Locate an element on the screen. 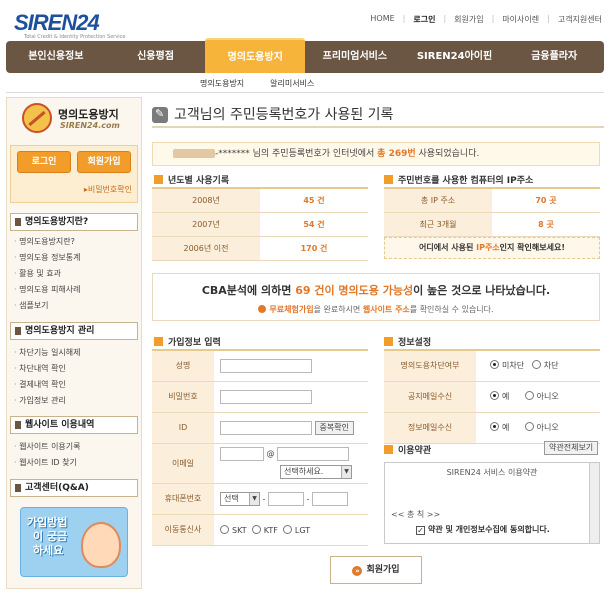 The height and width of the screenshot is (595, 610). unblock-radio is located at coordinates (494, 365).